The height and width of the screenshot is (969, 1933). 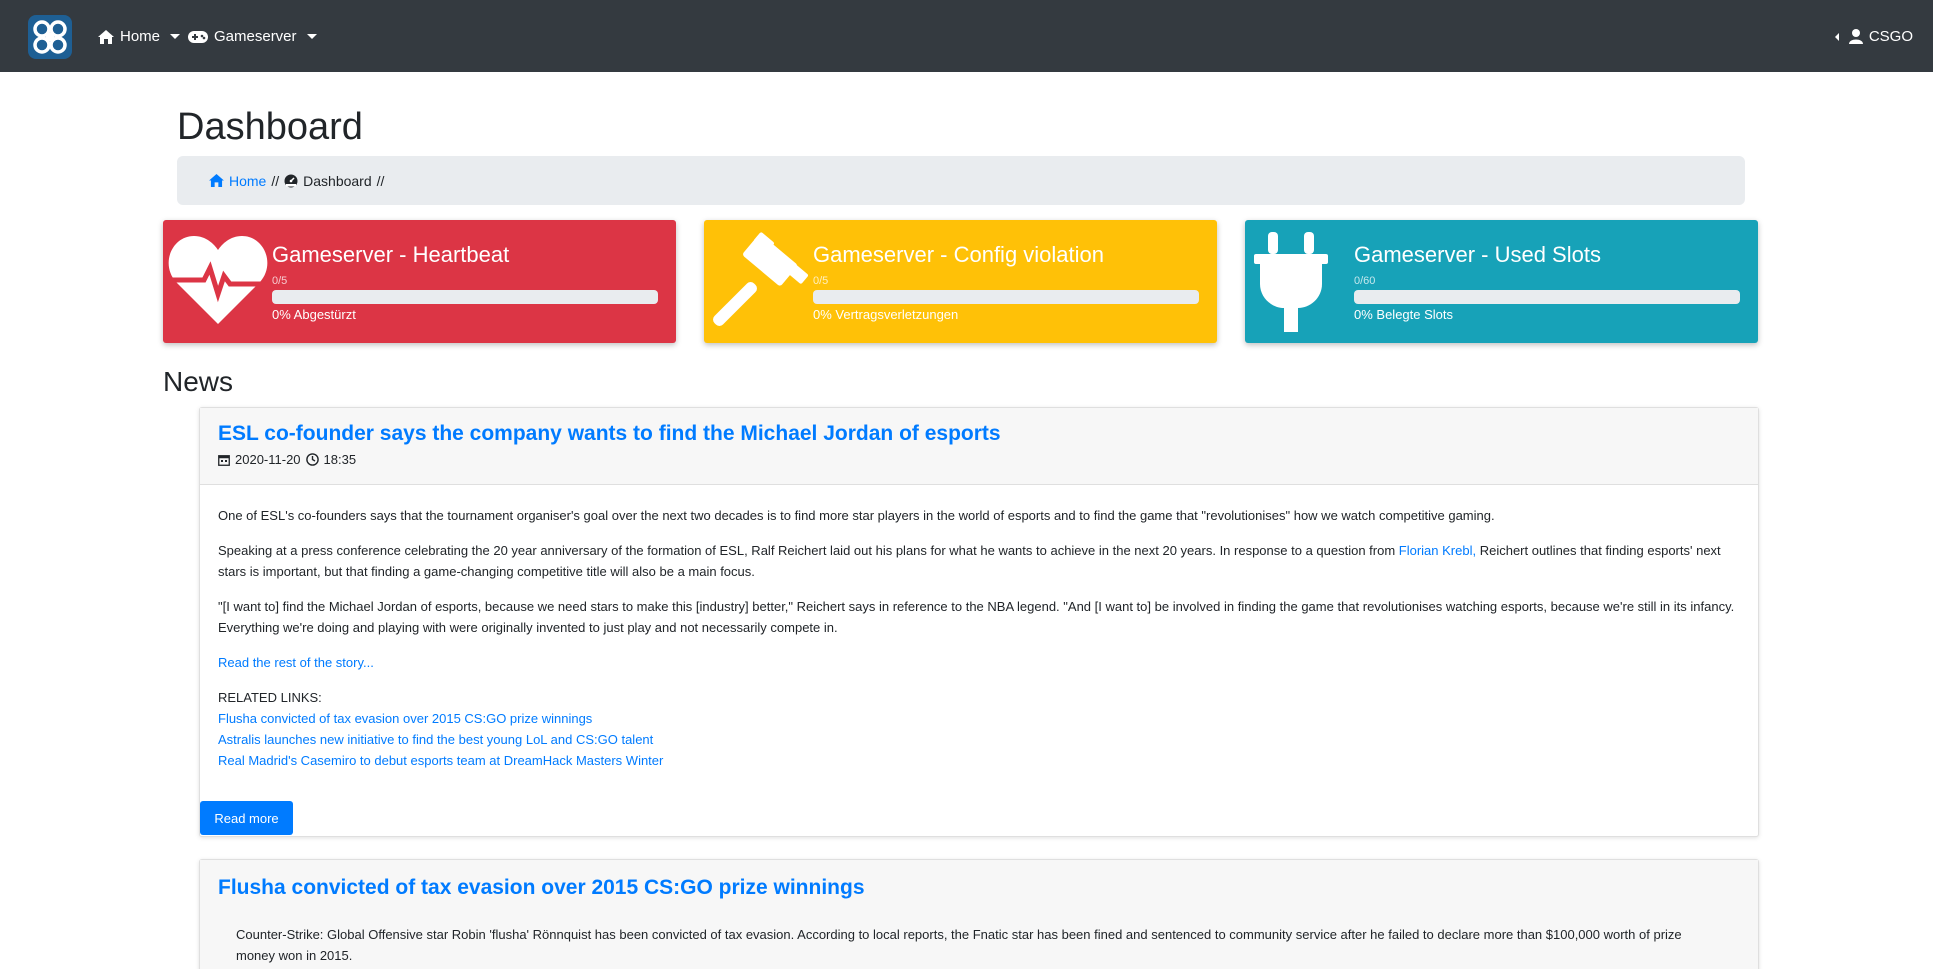 I want to click on breadcrumb-home-link: Home, so click(x=237, y=181).